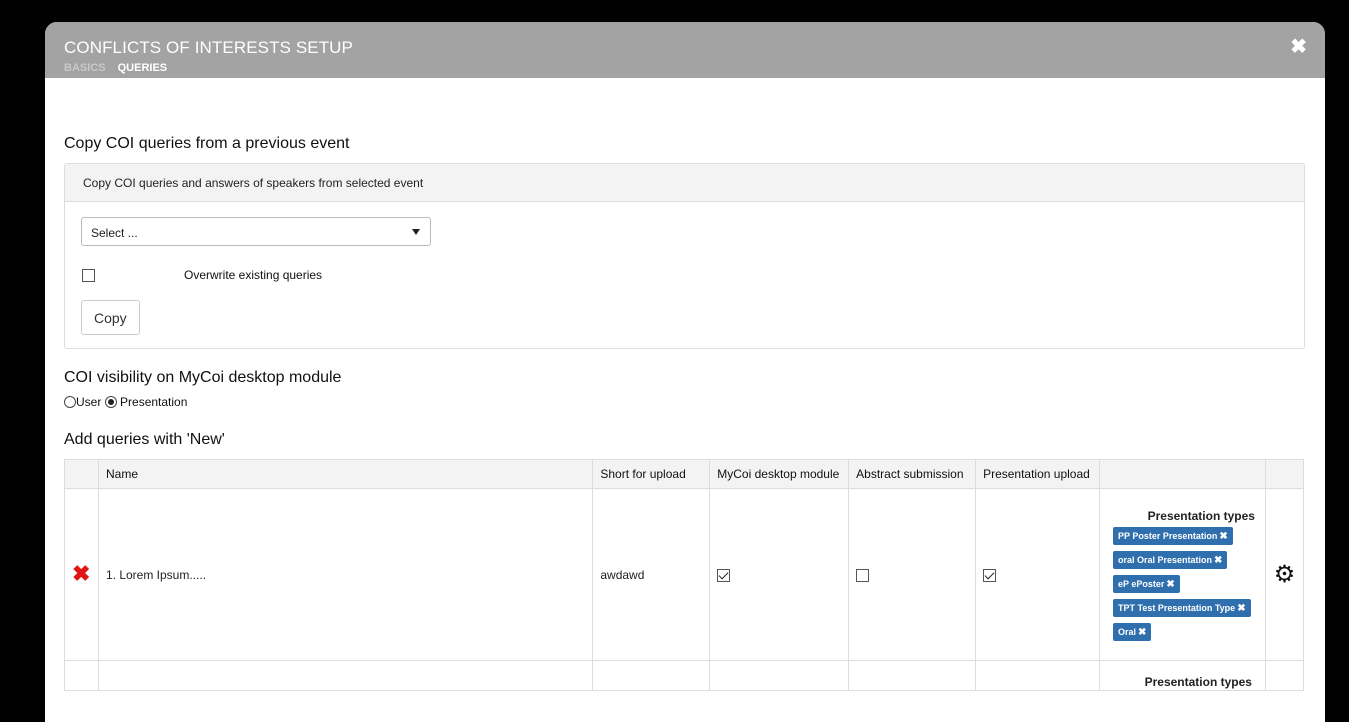  Describe the element at coordinates (684, 403) in the screenshot. I see `visibility-radio-group: User Presentation` at that location.